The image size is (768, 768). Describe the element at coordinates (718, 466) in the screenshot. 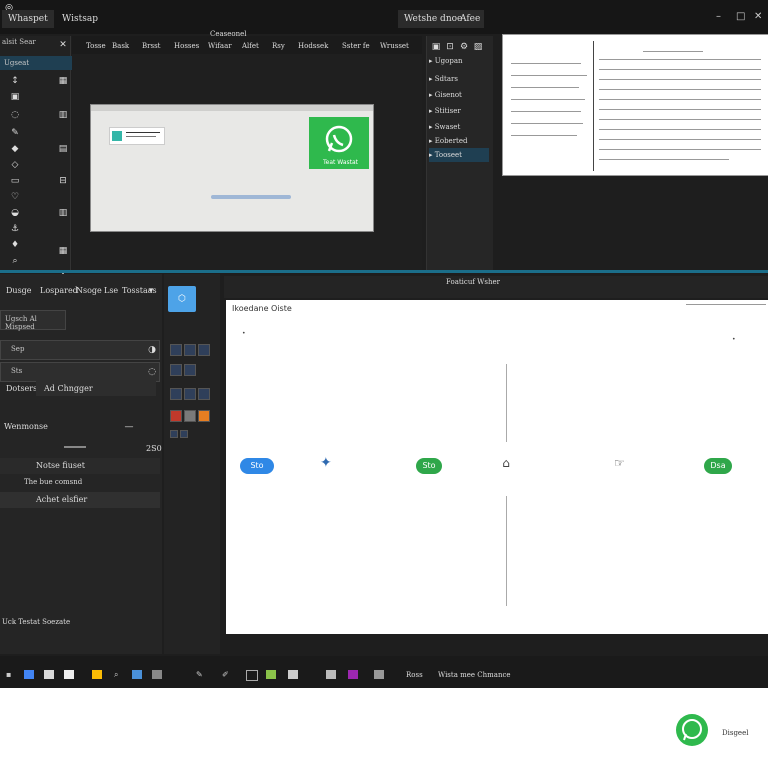

I see `green-button: Dsa` at that location.